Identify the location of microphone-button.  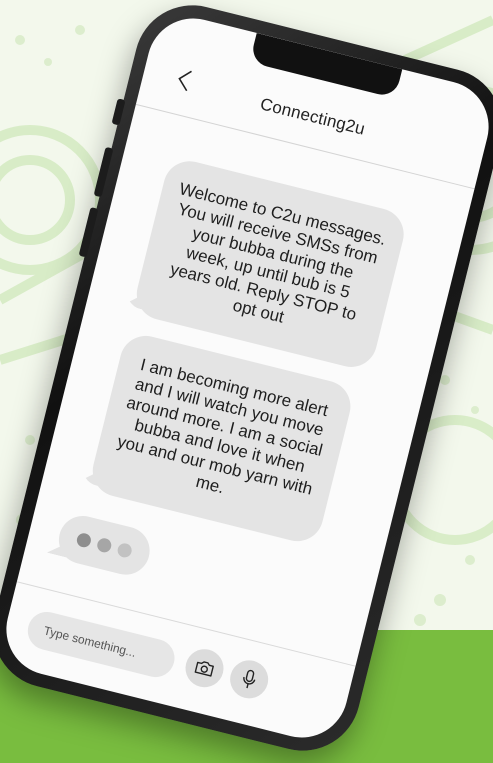
(249, 679).